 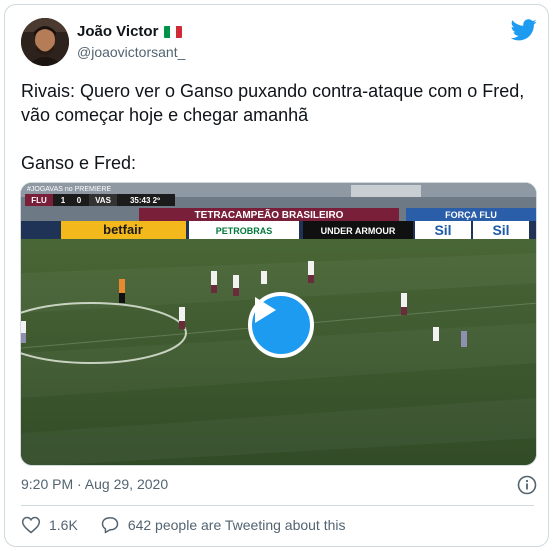 I want to click on banner-sil-1: Sil, so click(x=442, y=230).